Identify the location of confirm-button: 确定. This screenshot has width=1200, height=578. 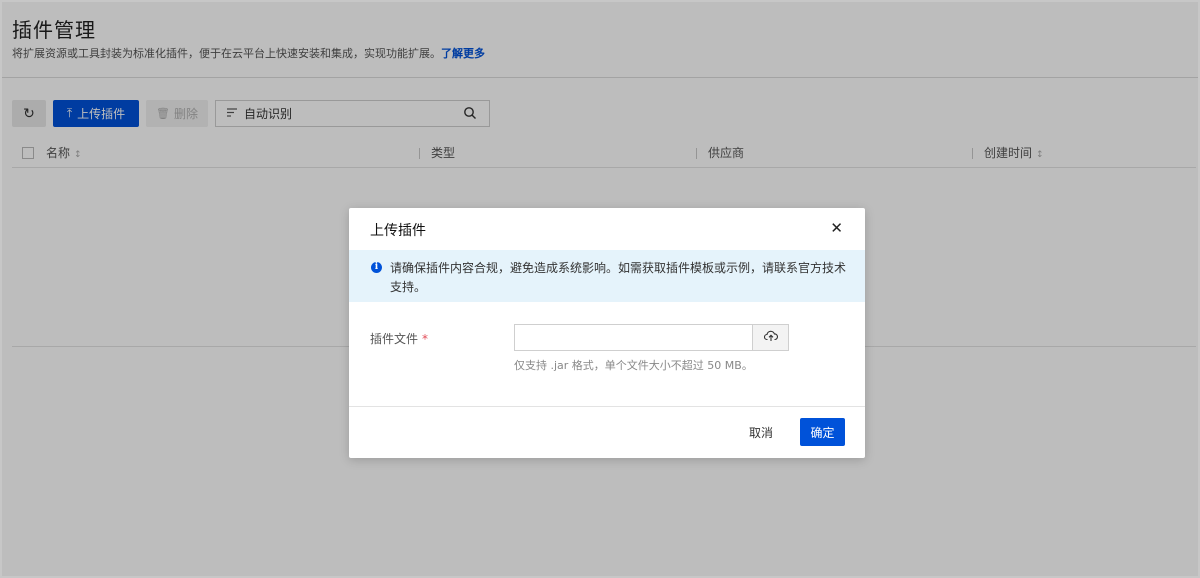
(822, 432).